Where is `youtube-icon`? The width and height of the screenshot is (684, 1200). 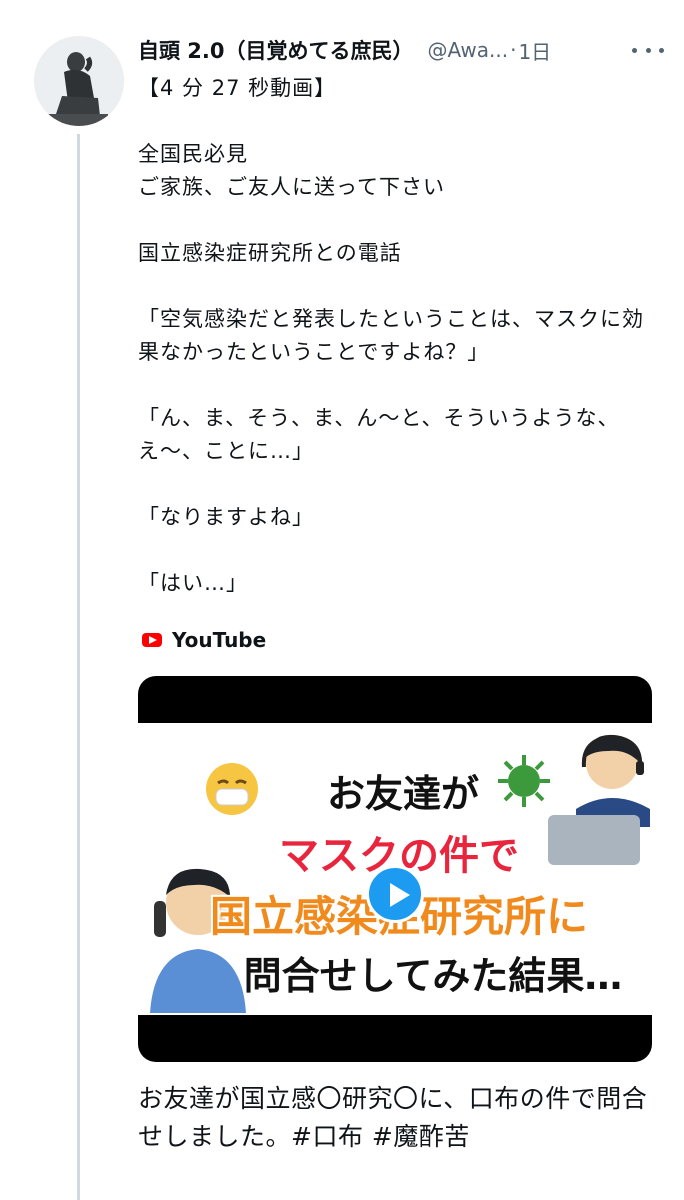 youtube-icon is located at coordinates (152, 640).